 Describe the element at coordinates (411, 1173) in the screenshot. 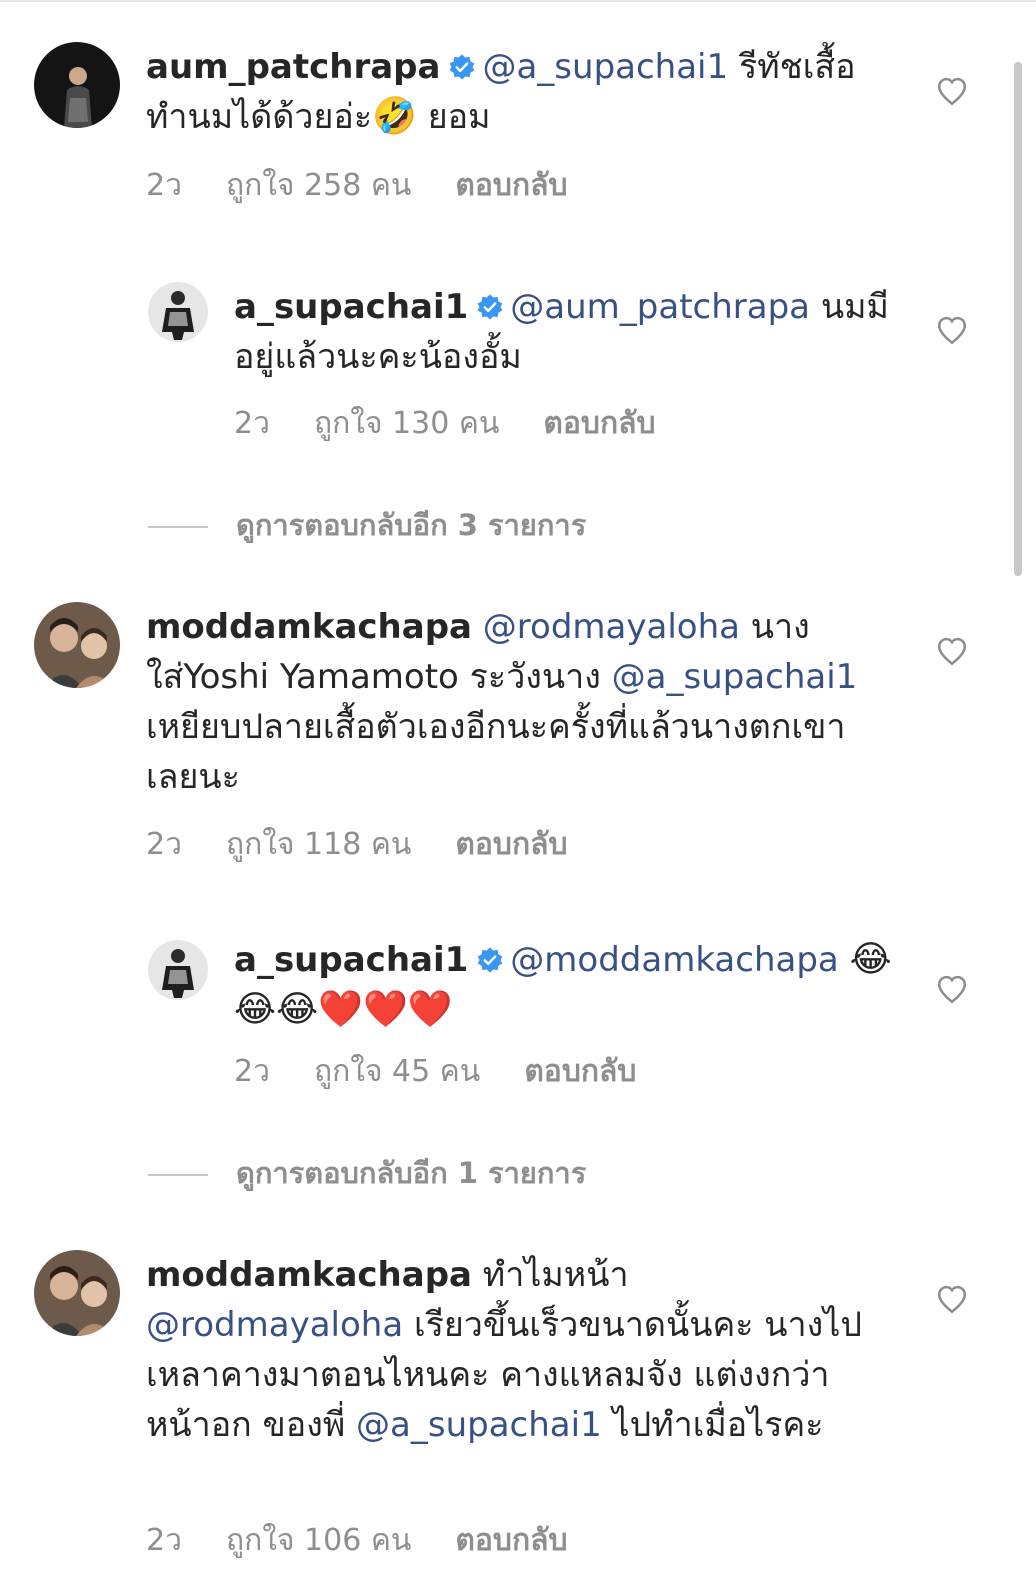

I see `view-replies-label: ดูการตอบกลับอีก 1 รายการ` at that location.